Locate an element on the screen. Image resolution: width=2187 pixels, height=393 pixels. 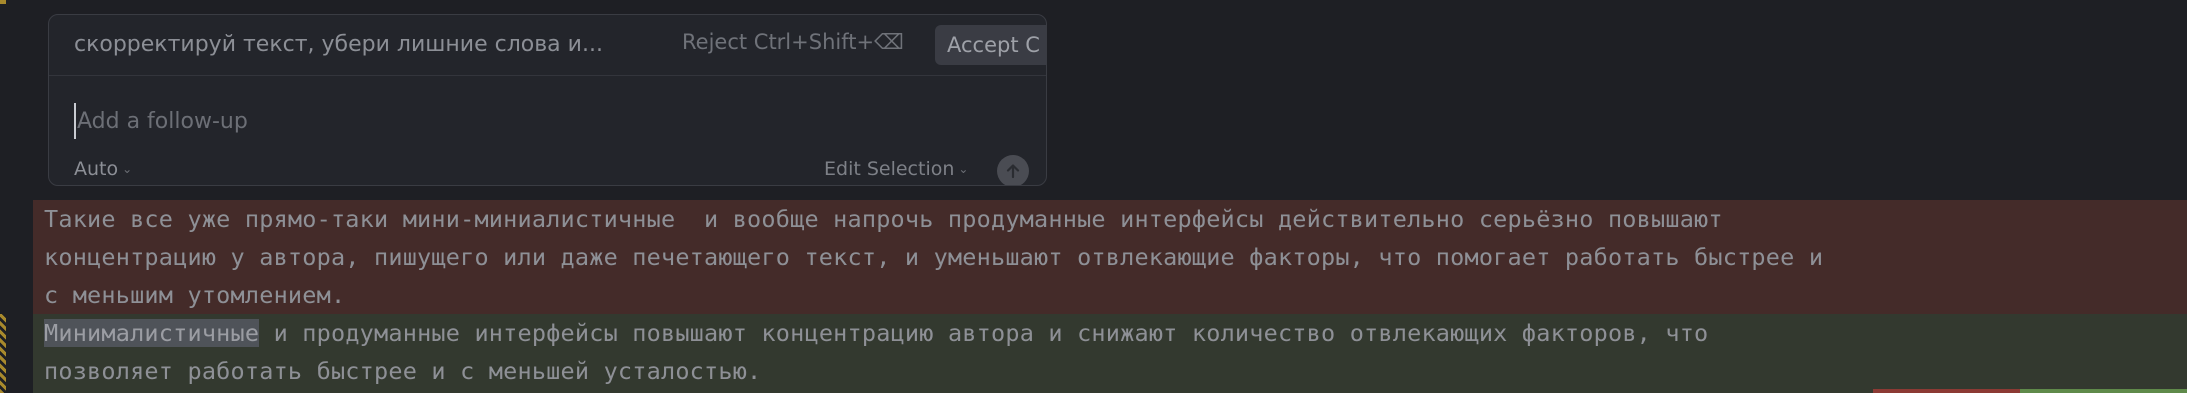
accept-button: Accept C is located at coordinates (990, 45).